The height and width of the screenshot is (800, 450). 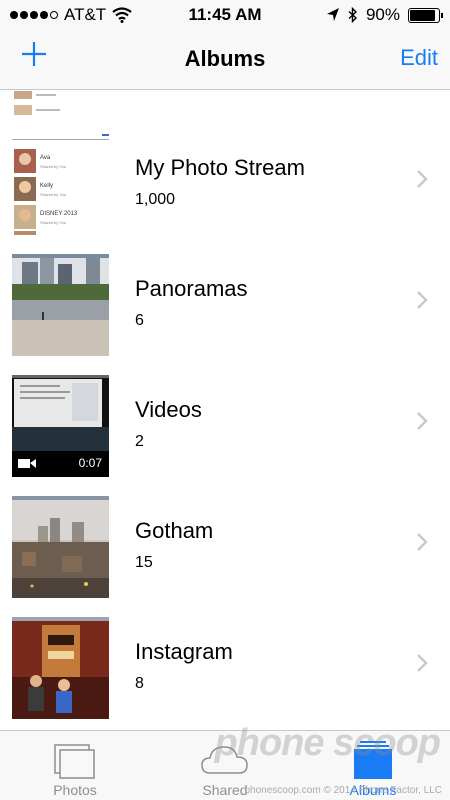 I want to click on svg-text: DISNEY 2013, so click(x=59, y=214).